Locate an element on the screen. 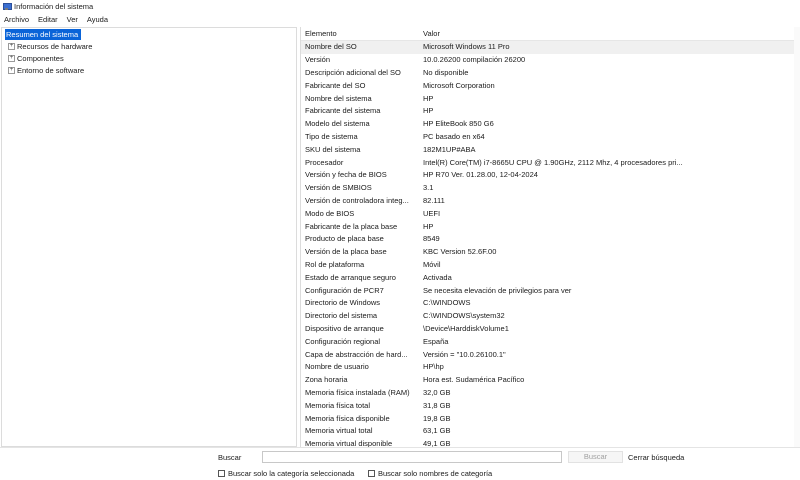 Image resolution: width=800 pixels, height=480 pixels. table-row: Nombre de usuario HP\hp is located at coordinates (550, 367).